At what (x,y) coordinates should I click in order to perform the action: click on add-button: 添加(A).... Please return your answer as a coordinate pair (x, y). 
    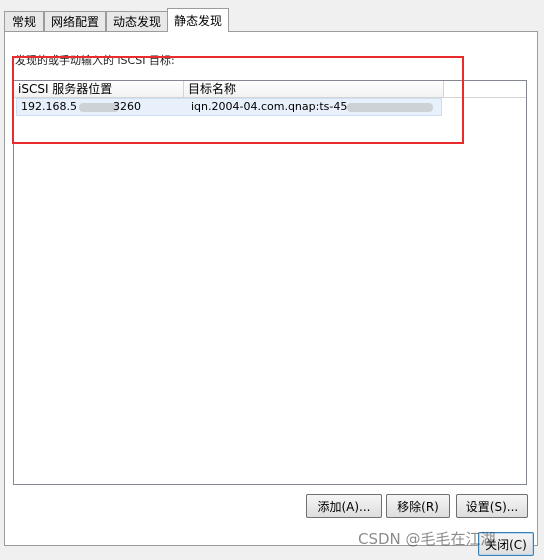
    Looking at the image, I should click on (344, 506).